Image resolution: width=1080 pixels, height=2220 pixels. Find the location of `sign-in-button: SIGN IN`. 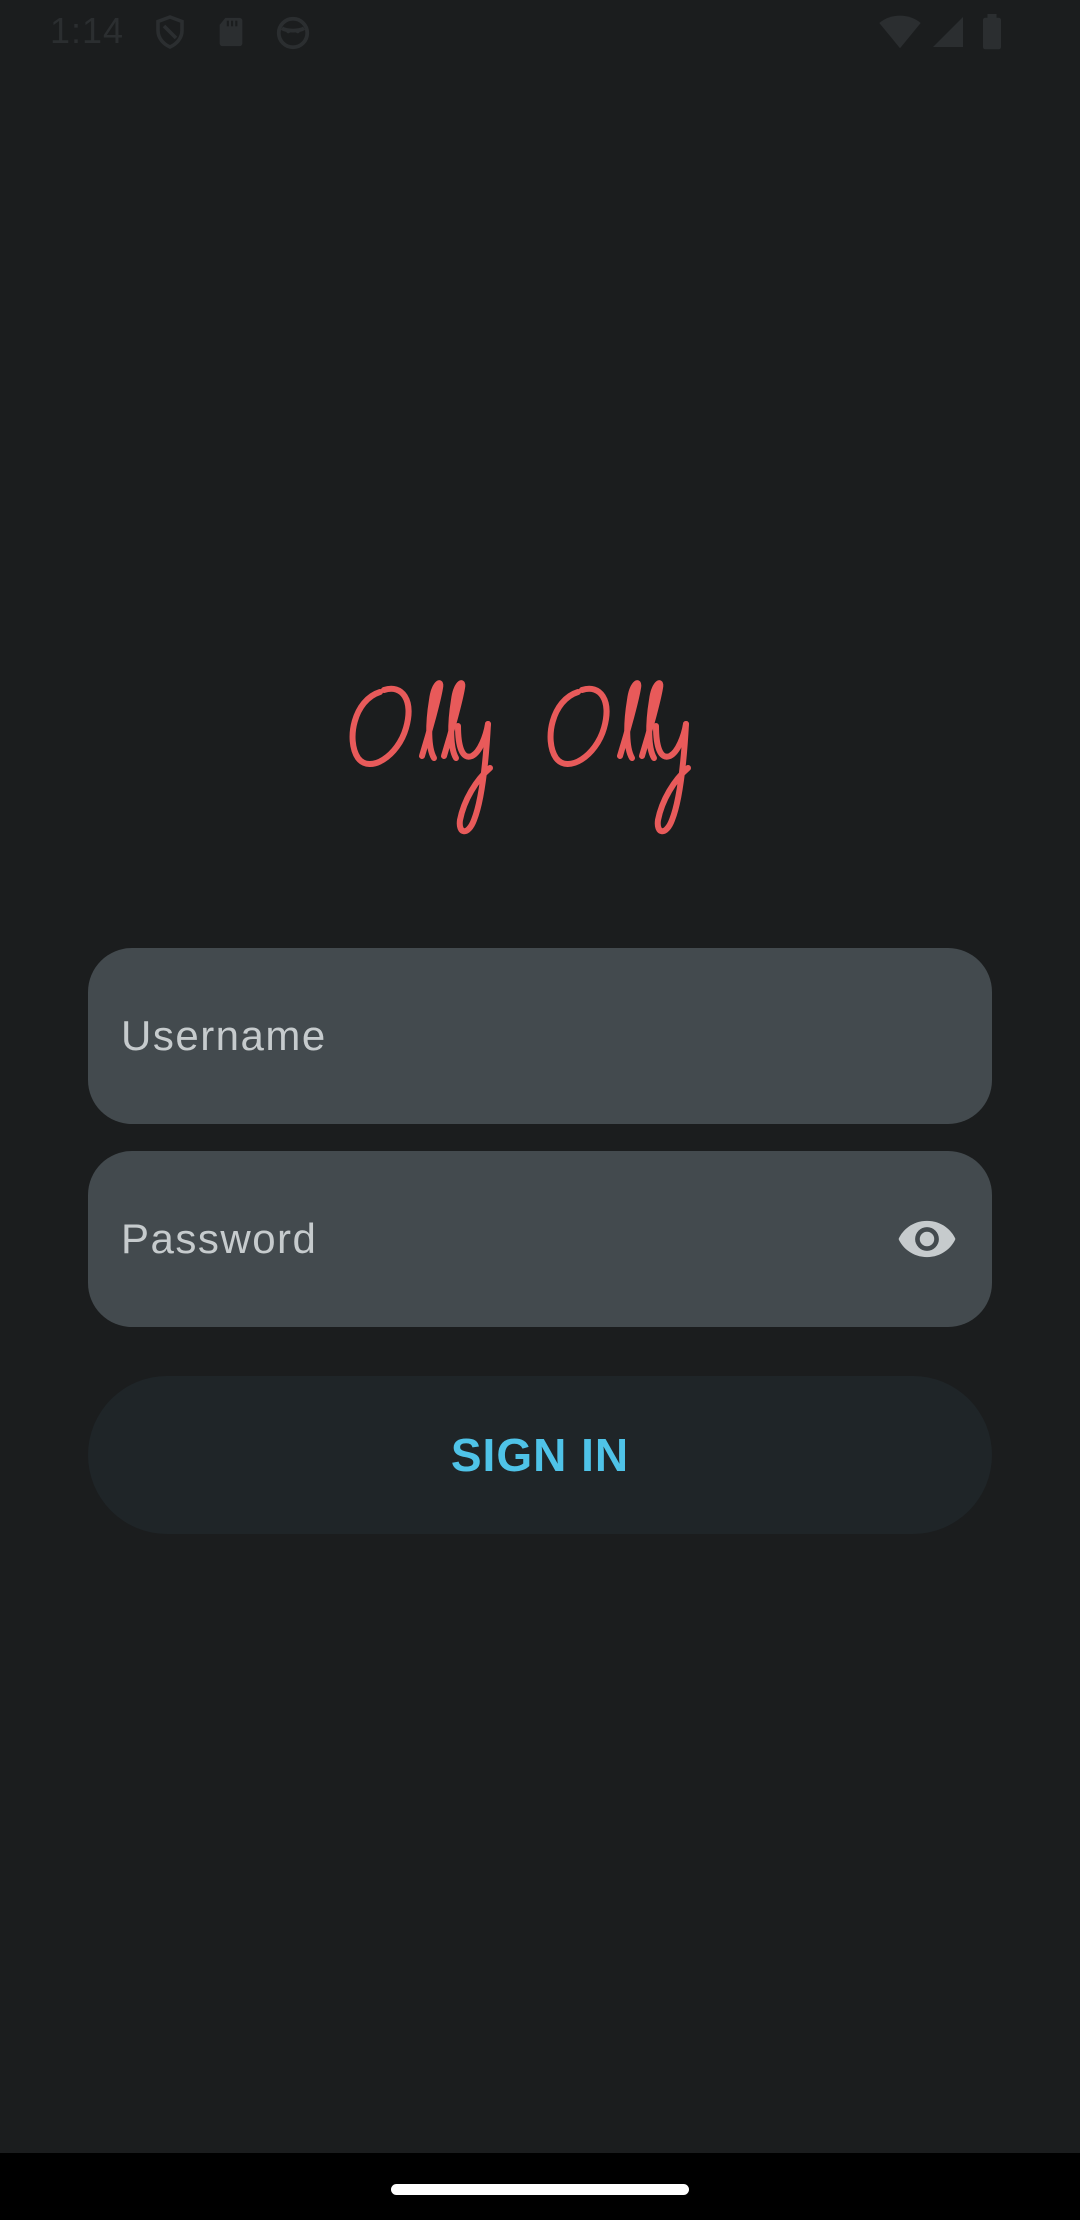

sign-in-button: SIGN IN is located at coordinates (540, 1455).